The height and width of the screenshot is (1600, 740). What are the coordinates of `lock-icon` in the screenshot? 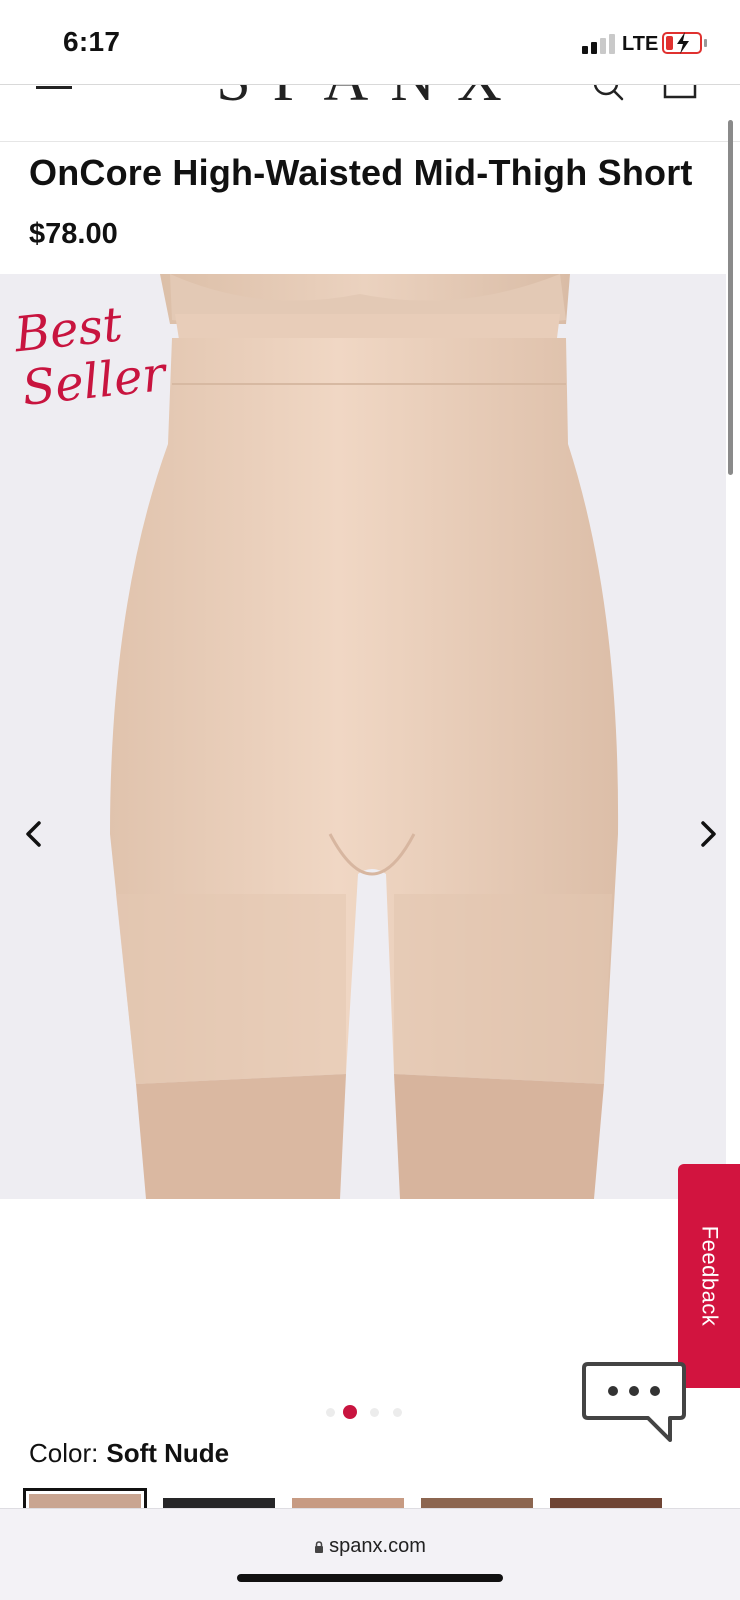 It's located at (319, 1547).